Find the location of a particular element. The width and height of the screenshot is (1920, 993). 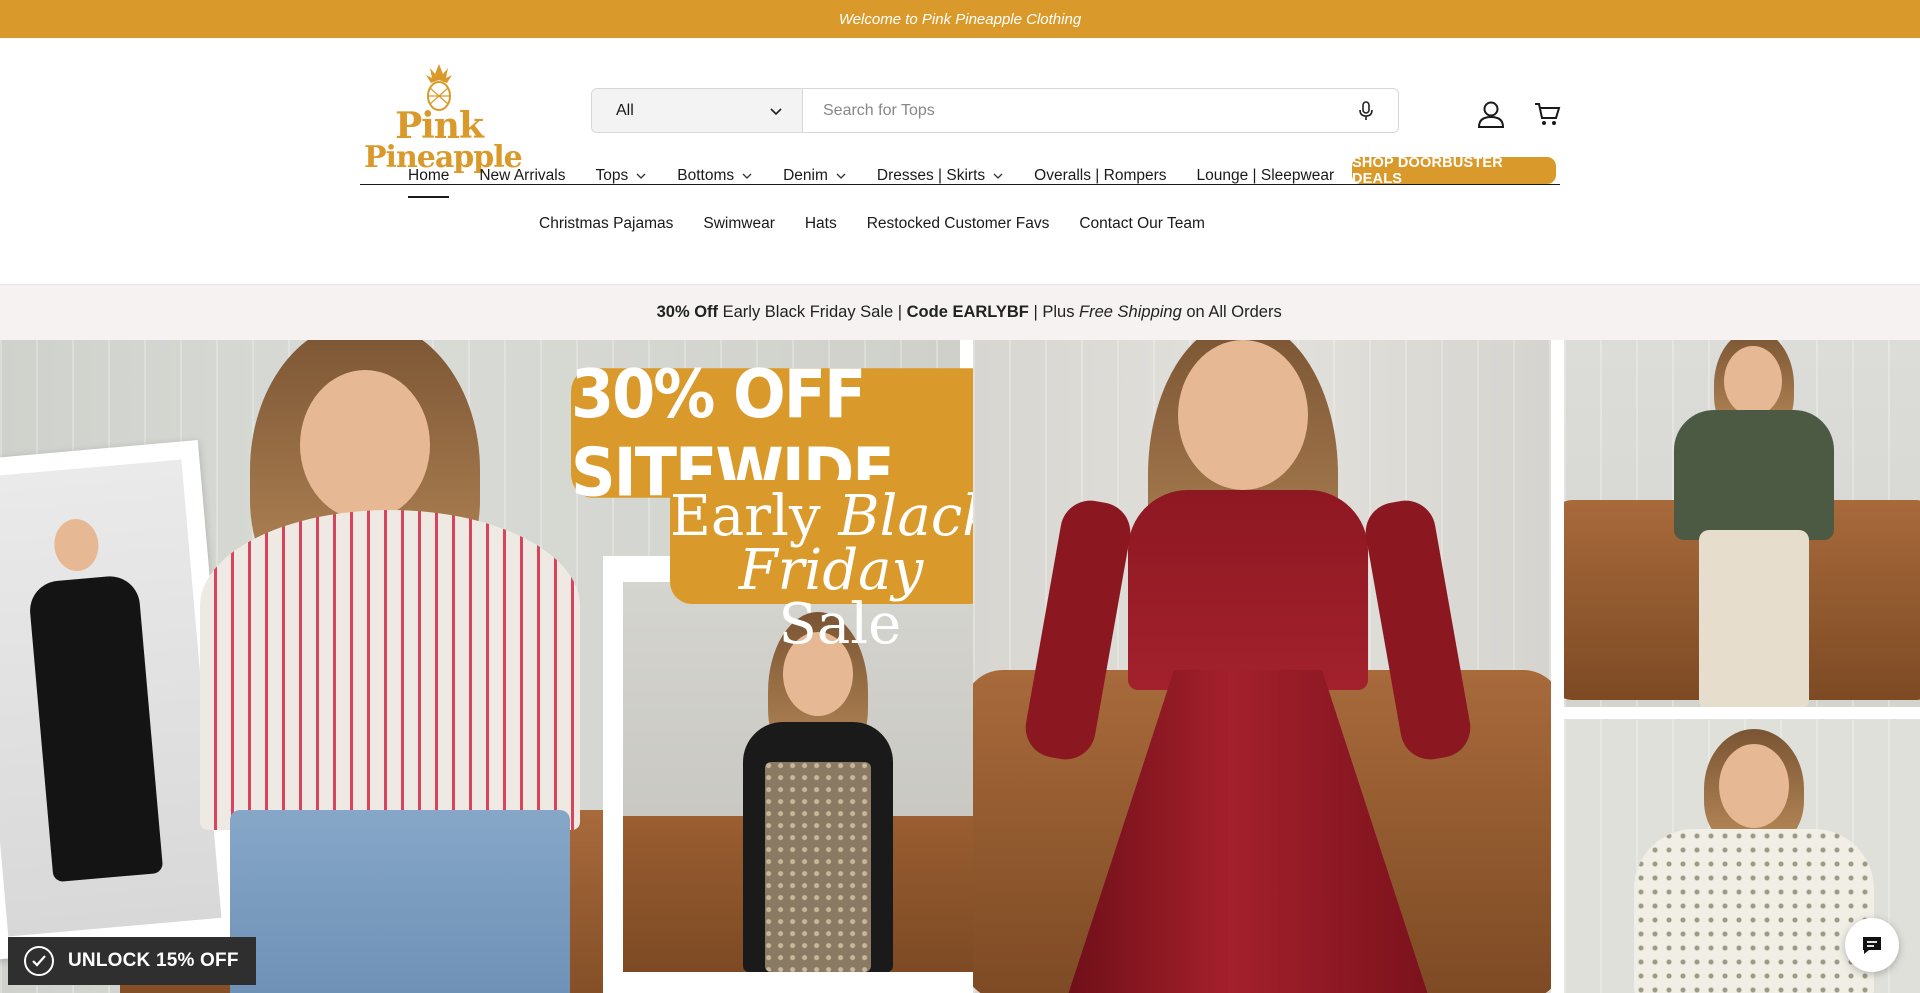

nav-item-new-arrivals: New Arrivals is located at coordinates (522, 176).